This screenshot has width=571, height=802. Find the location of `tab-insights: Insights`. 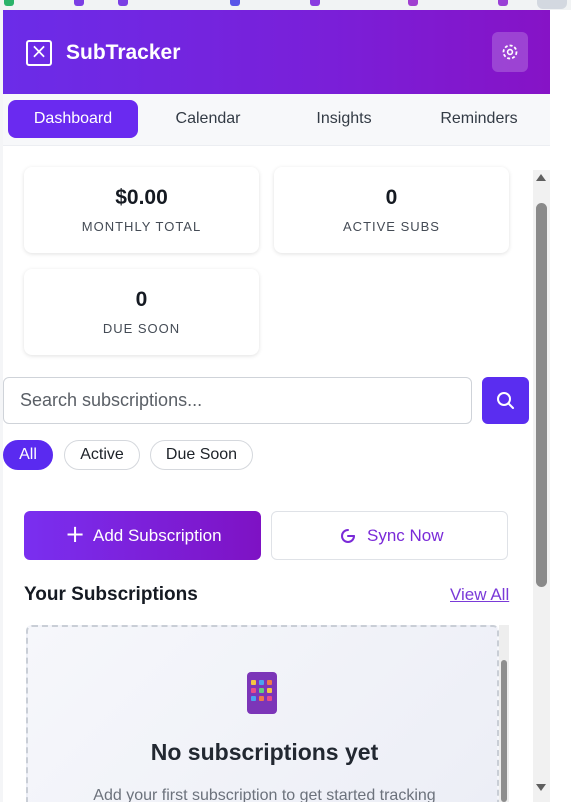

tab-insights: Insights is located at coordinates (344, 119).